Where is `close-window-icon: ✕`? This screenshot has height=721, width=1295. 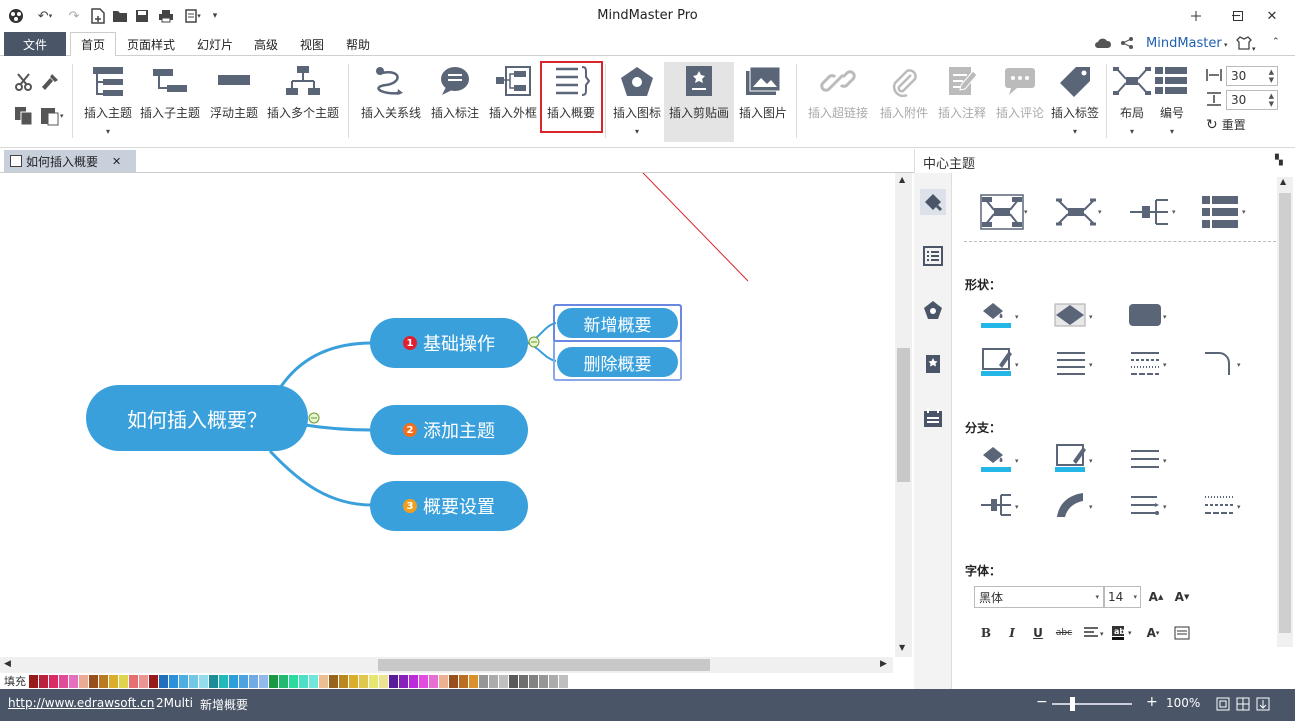
close-window-icon: ✕ is located at coordinates (1272, 16).